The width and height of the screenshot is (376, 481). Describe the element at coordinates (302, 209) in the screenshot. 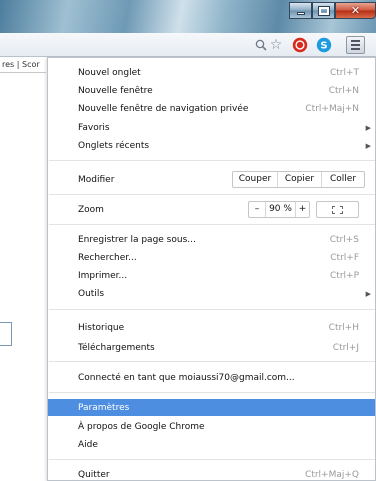

I see `zoom-in-button: +` at that location.